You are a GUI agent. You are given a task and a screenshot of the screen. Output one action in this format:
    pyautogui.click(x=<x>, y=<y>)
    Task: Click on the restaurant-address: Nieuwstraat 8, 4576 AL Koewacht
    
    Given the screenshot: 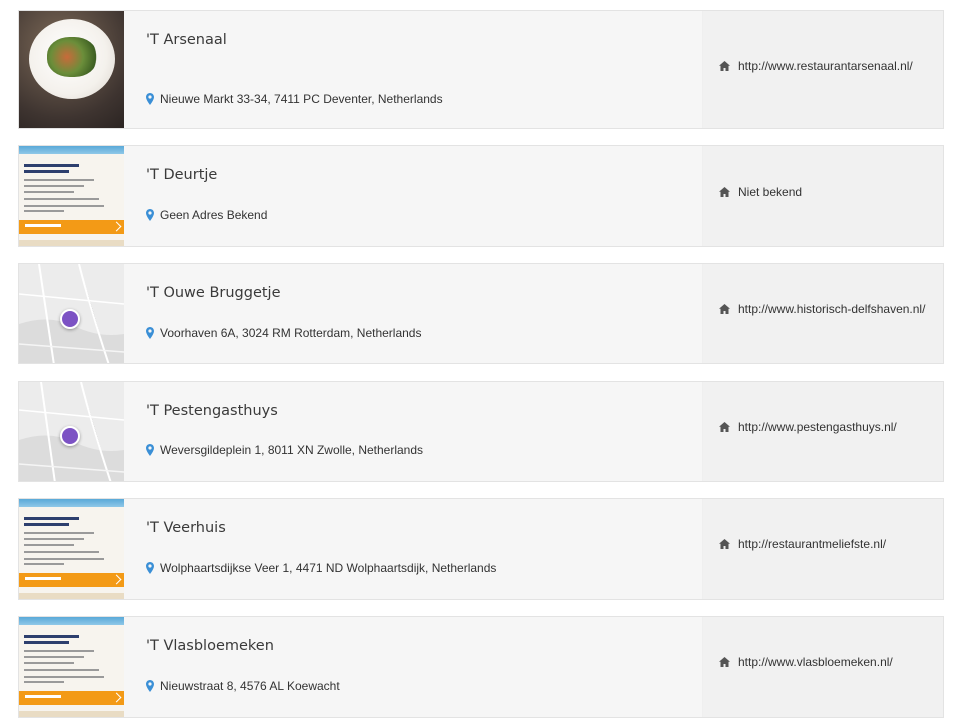 What is the action you would take?
    pyautogui.click(x=243, y=686)
    